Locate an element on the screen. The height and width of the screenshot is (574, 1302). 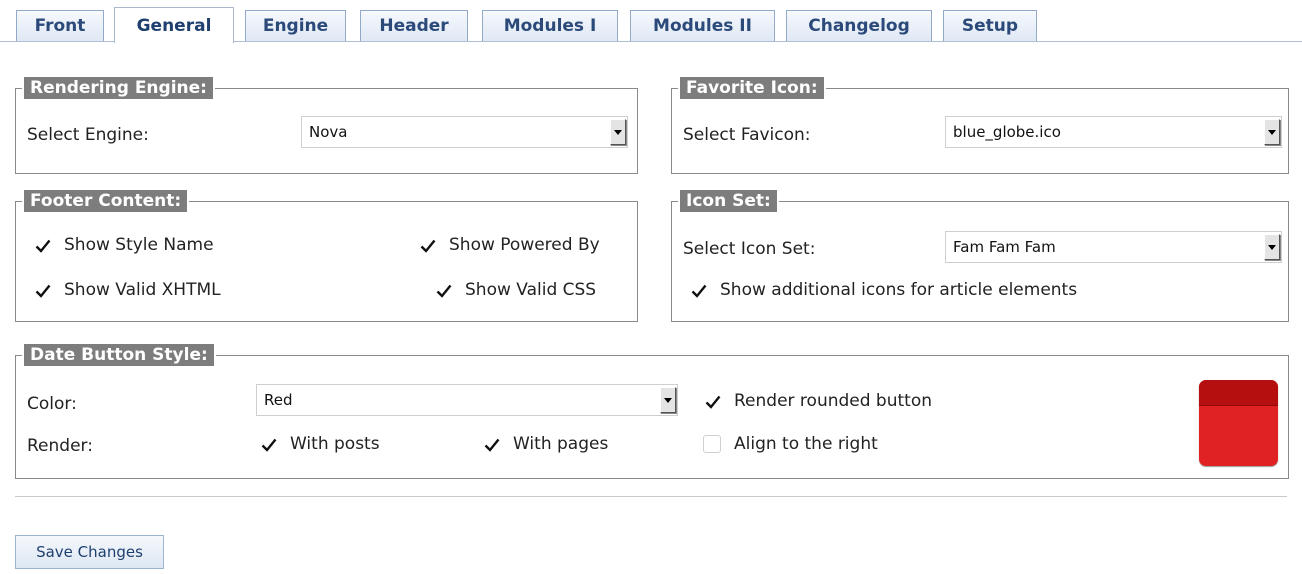
select-favicon-label: Select Favicon: is located at coordinates (747, 135).